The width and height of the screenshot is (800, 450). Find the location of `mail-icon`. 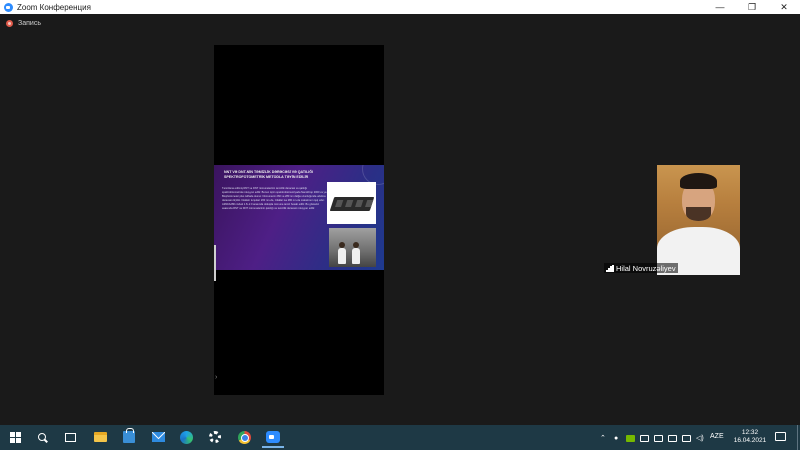

mail-icon is located at coordinates (158, 437).